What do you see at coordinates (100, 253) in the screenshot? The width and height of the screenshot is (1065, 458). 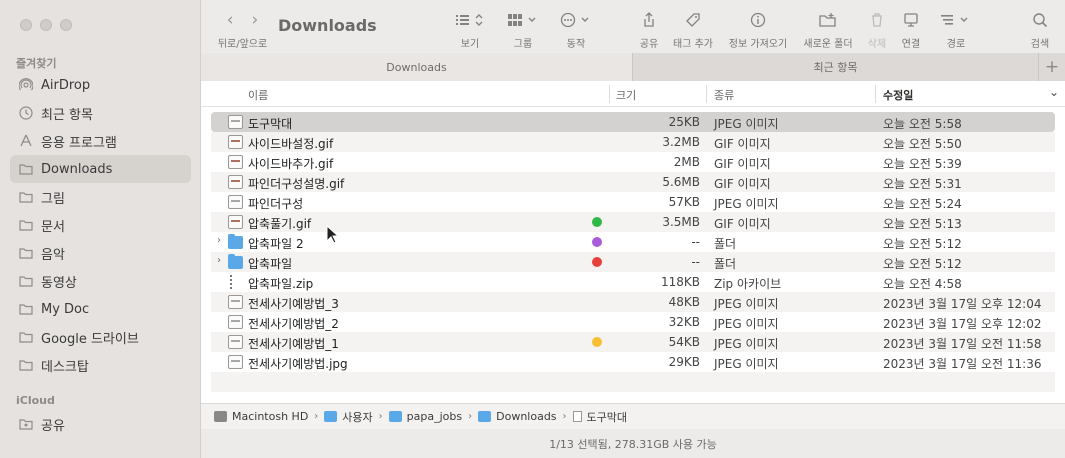 I see `sidebar-item-favorite-6: 음악` at bounding box center [100, 253].